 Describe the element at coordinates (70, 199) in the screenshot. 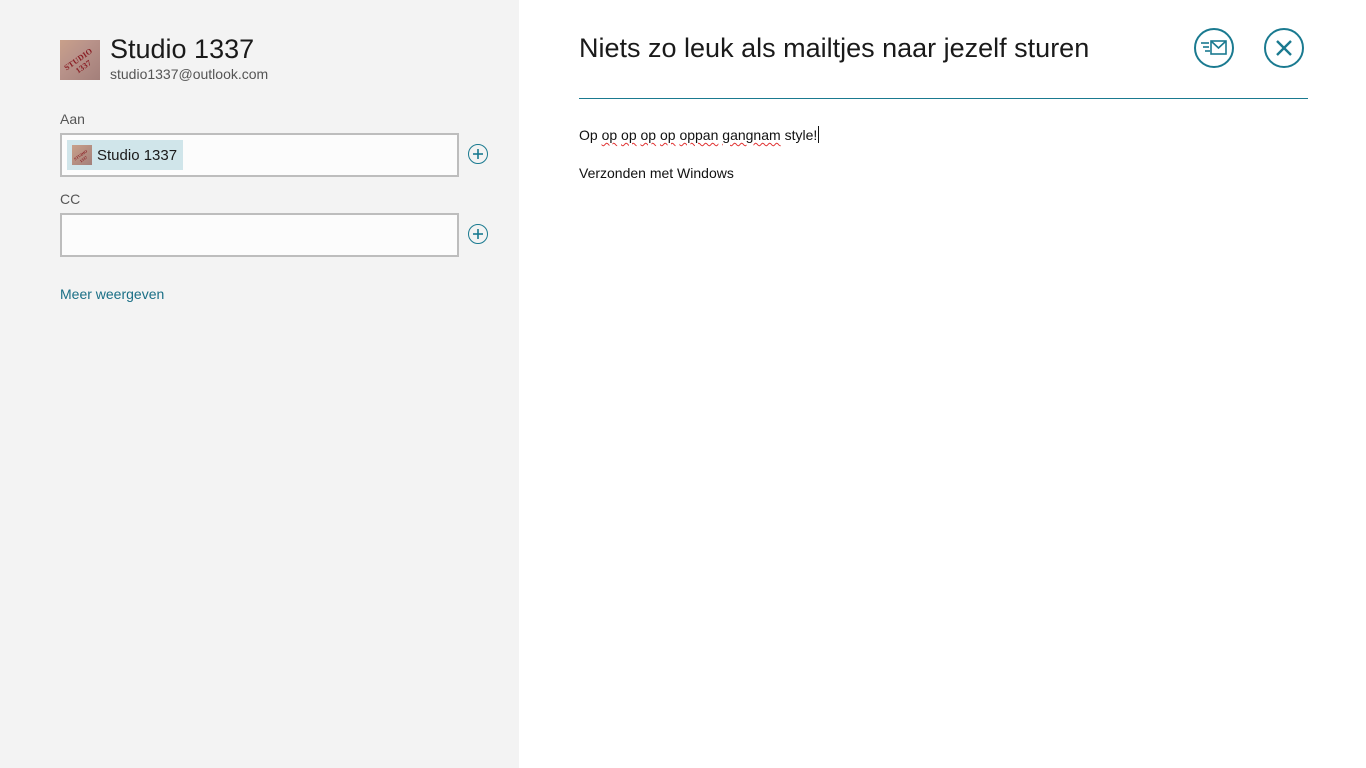

I see `cc-label: CC` at that location.